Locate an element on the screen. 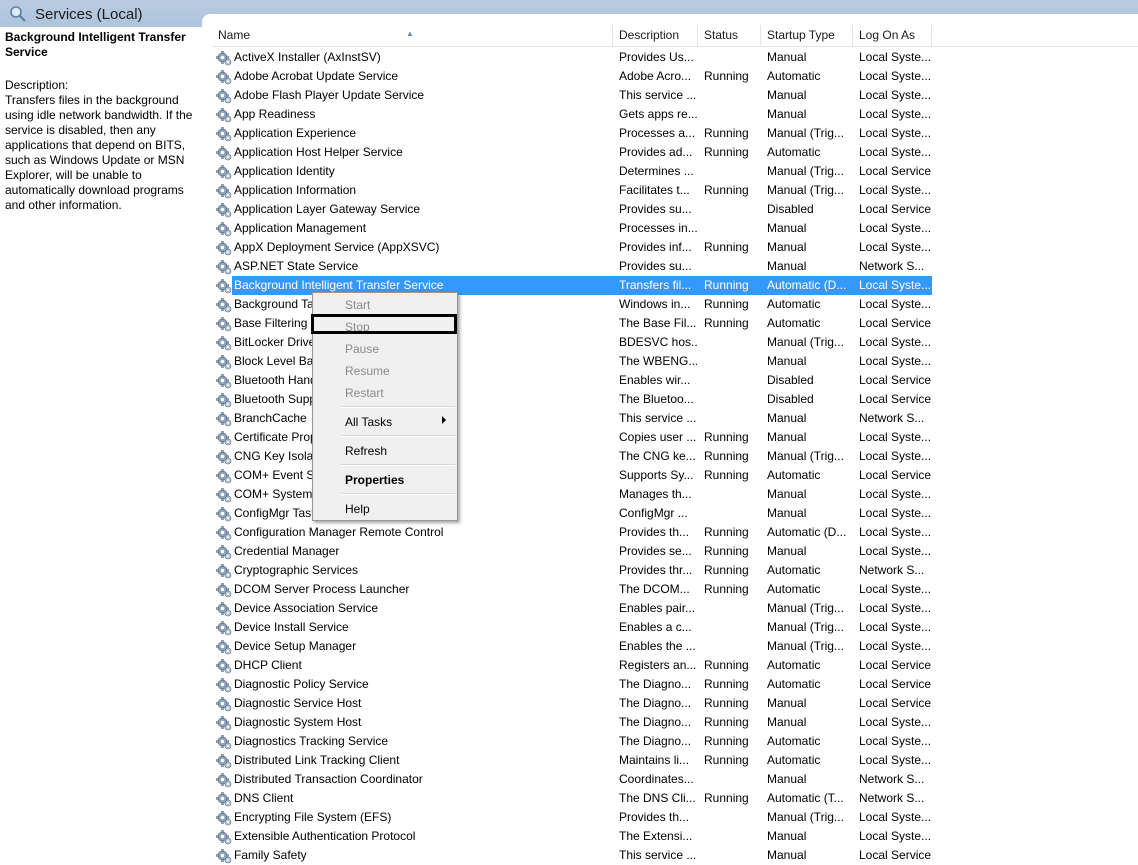  menu-item-resume: Resume is located at coordinates (367, 371).